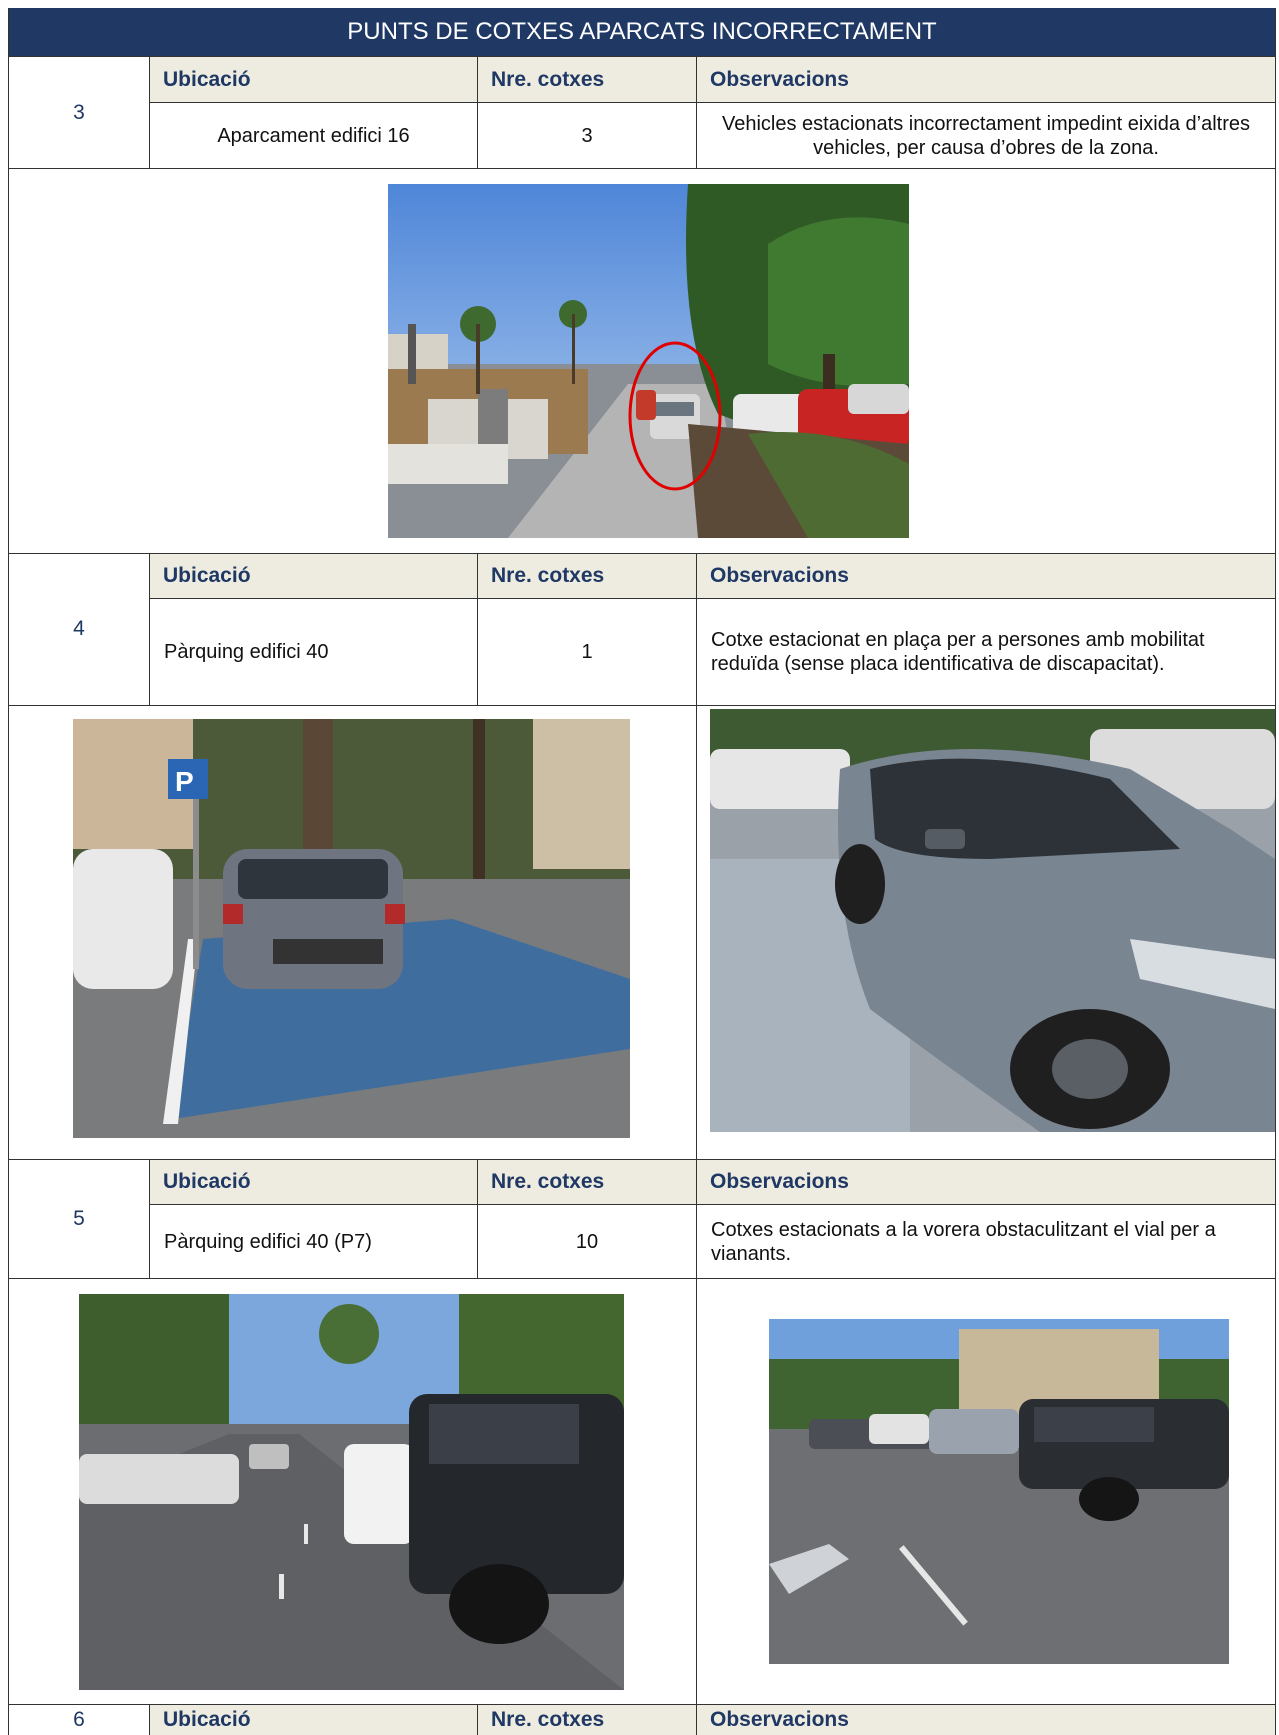 This screenshot has width=1279, height=1735. Describe the element at coordinates (351, 928) in the screenshot. I see `disabled-space-rear-photo: P` at that location.